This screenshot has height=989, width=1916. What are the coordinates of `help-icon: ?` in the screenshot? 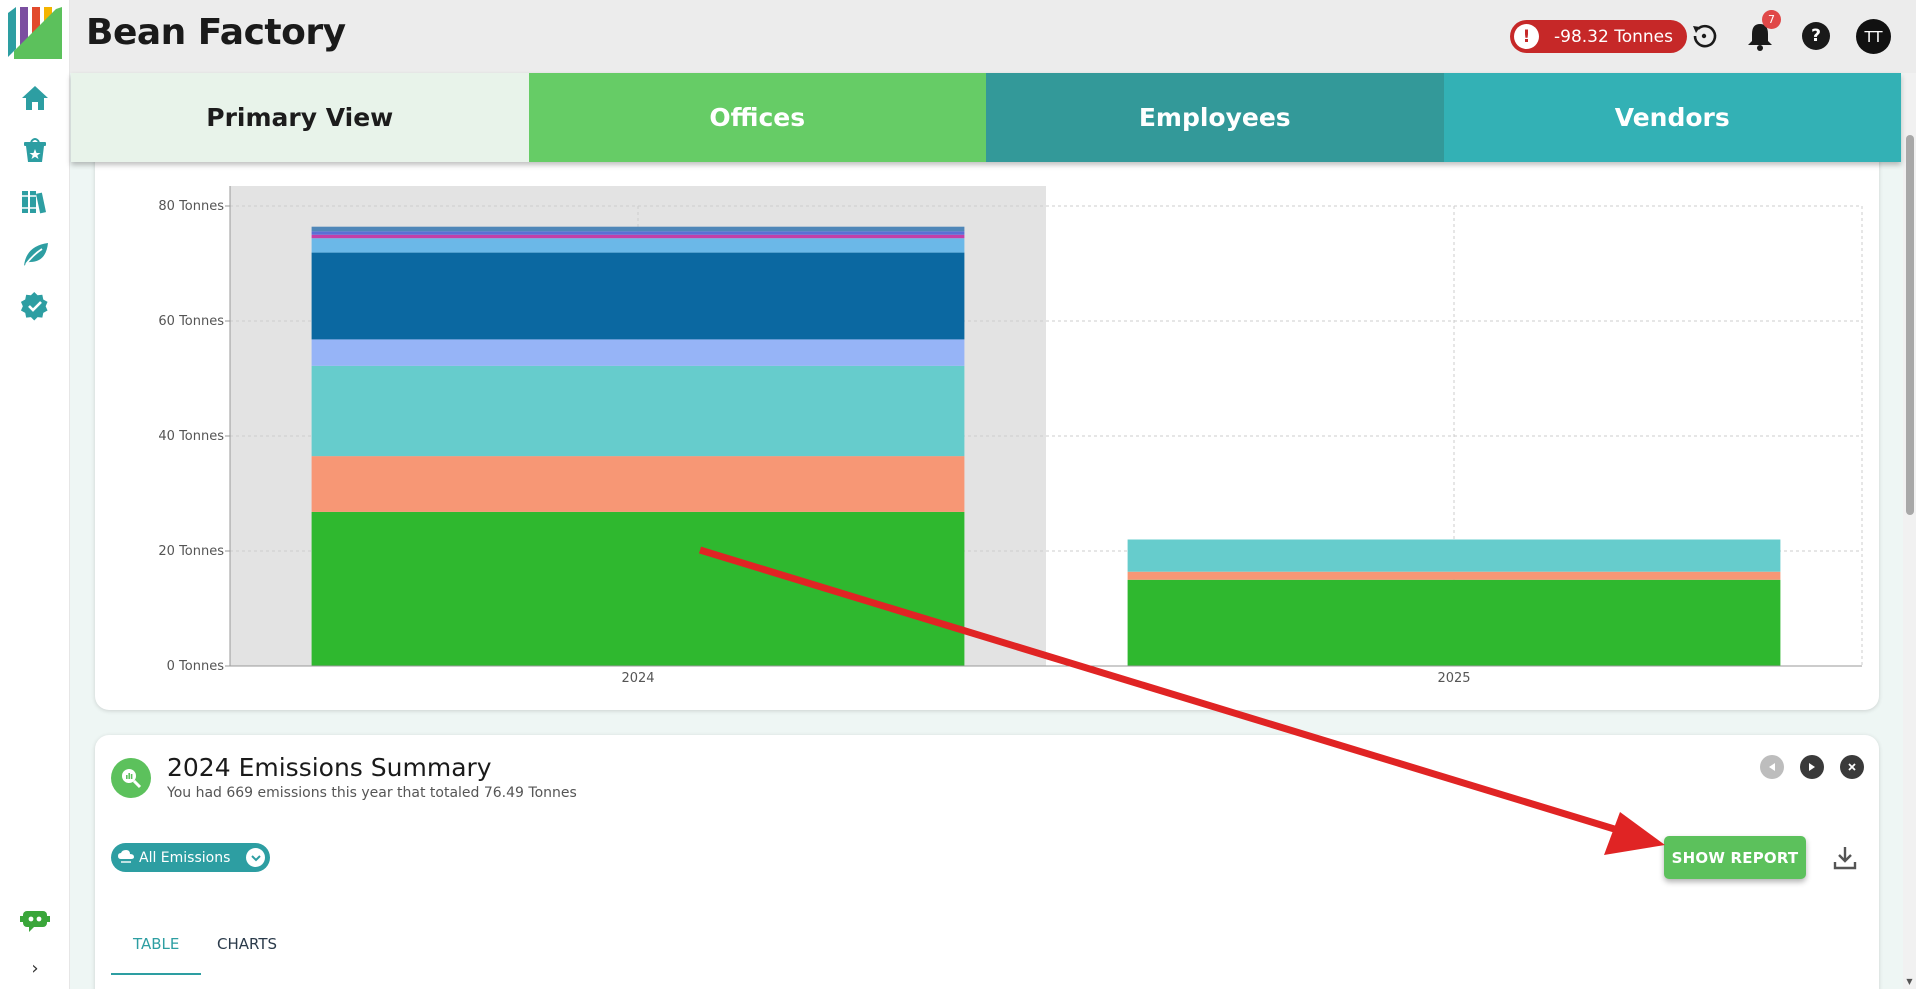 It's located at (1816, 36).